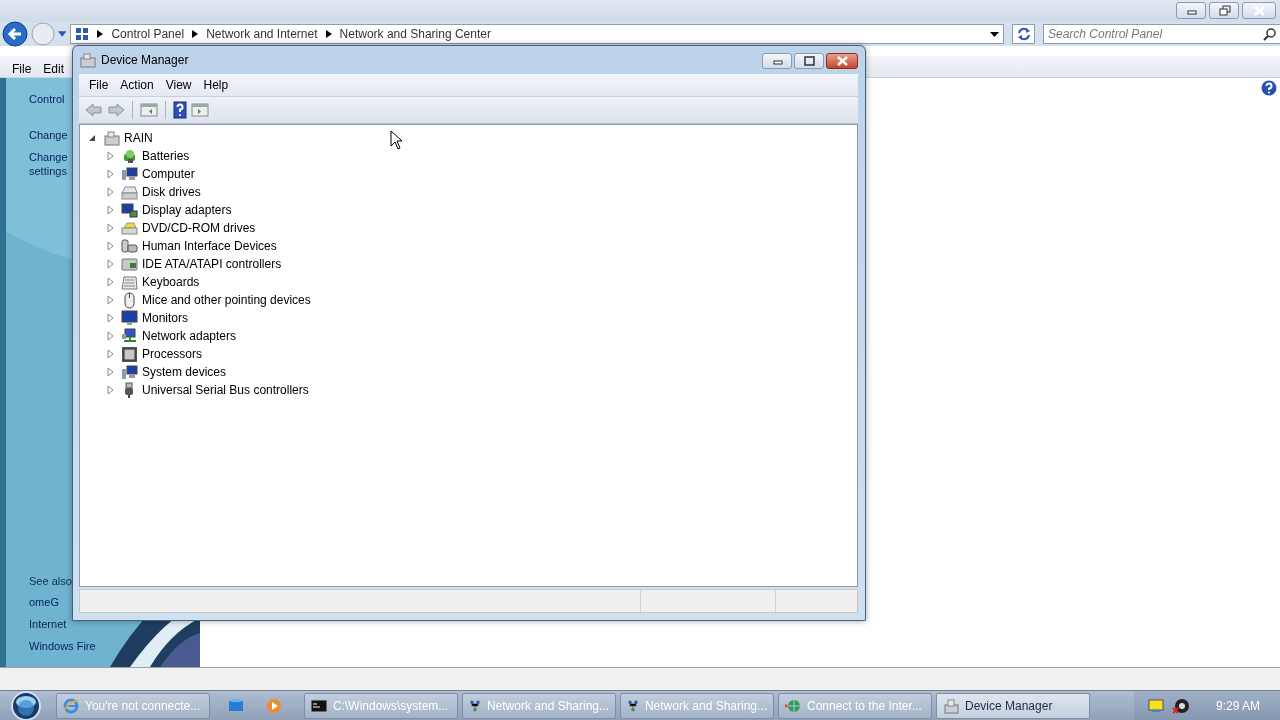 This screenshot has height=720, width=1280. What do you see at coordinates (129, 282) in the screenshot?
I see `keyboard-icon` at bounding box center [129, 282].